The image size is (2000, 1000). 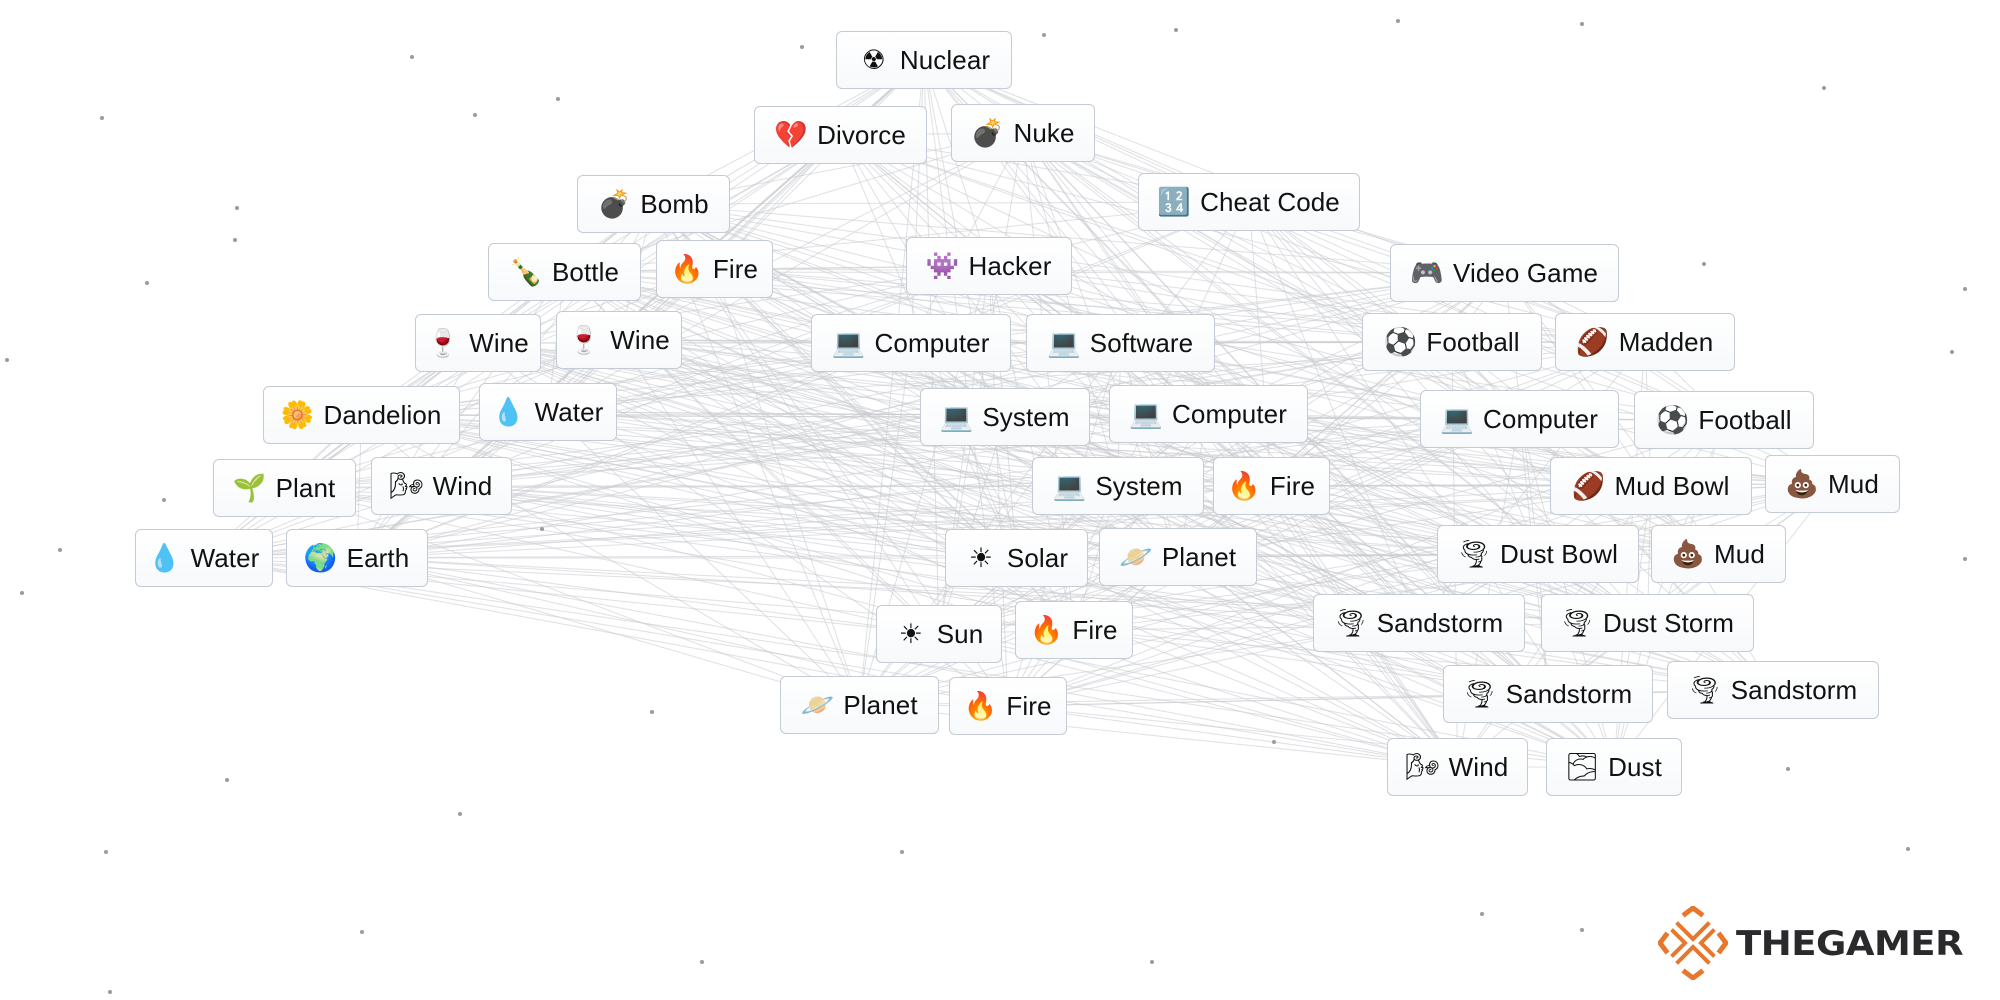 What do you see at coordinates (1525, 272) in the screenshot?
I see `item-label: Video Game` at bounding box center [1525, 272].